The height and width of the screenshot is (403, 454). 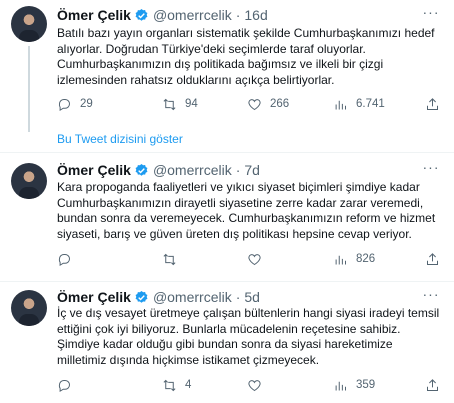 What do you see at coordinates (370, 104) in the screenshot?
I see `views-count: 6.741` at bounding box center [370, 104].